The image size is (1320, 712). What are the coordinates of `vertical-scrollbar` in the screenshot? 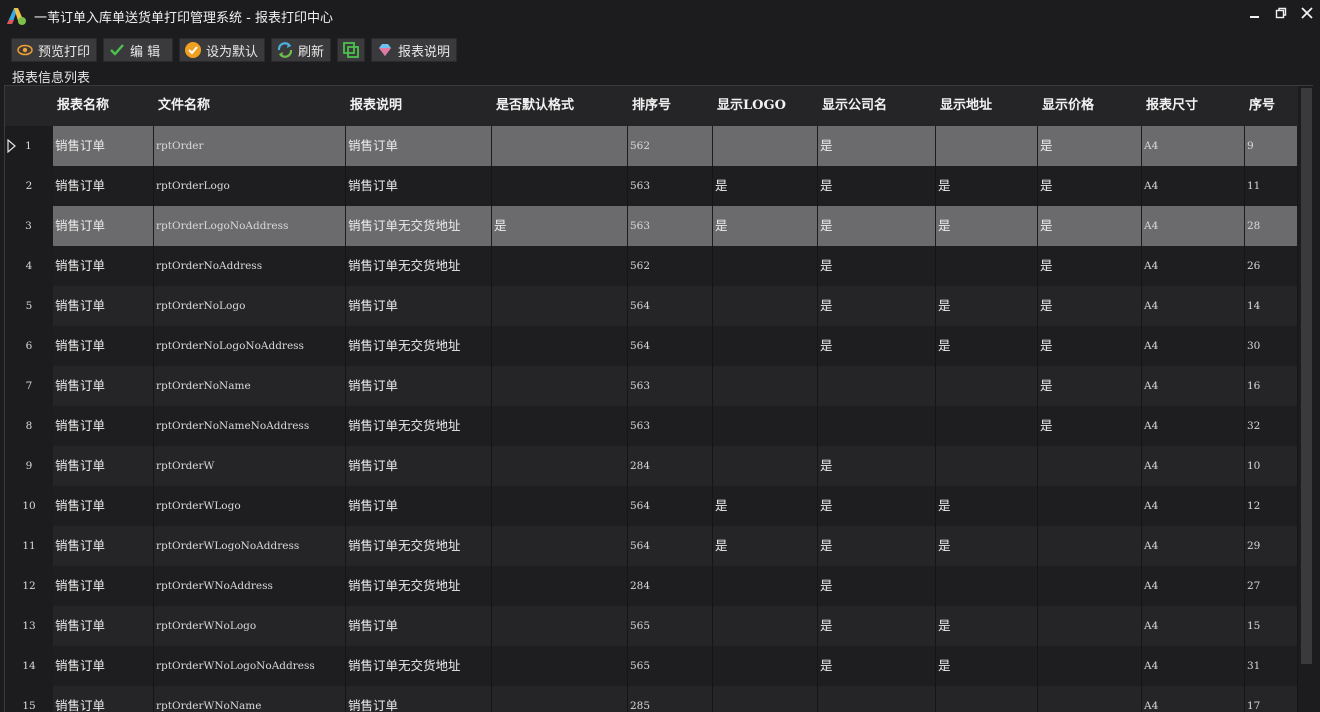 It's located at (1306, 399).